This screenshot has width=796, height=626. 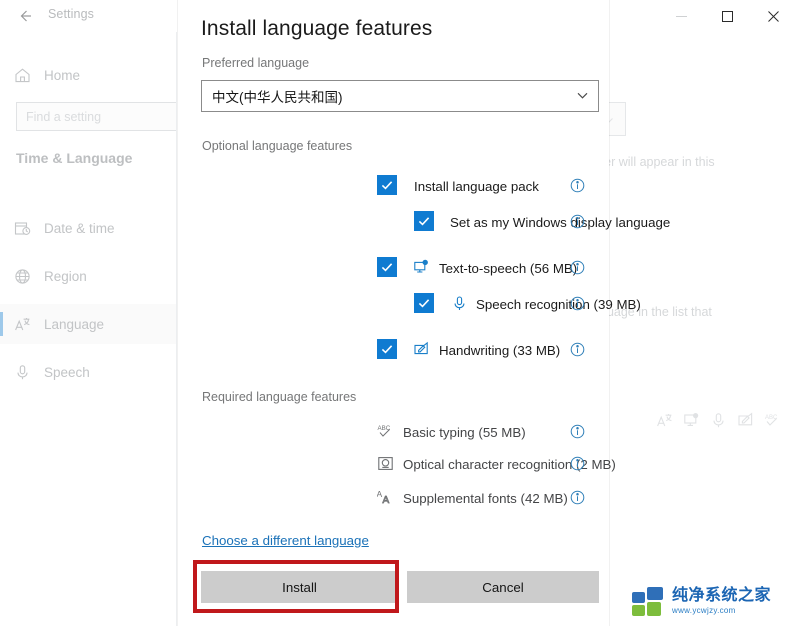 I want to click on watermark-logo-icon, so click(x=649, y=601).